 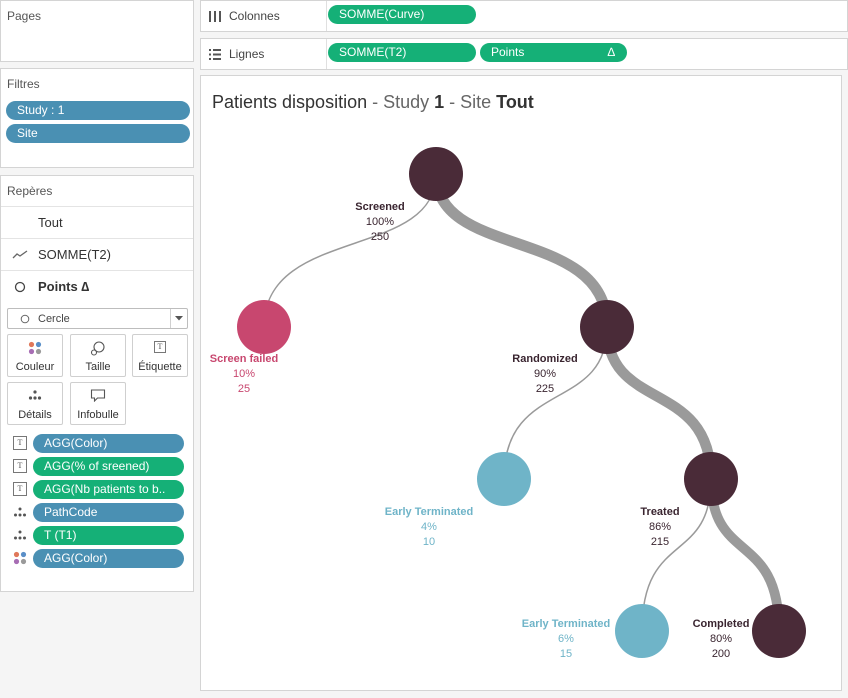 I want to click on tooltip-icon, so click(x=98, y=395).